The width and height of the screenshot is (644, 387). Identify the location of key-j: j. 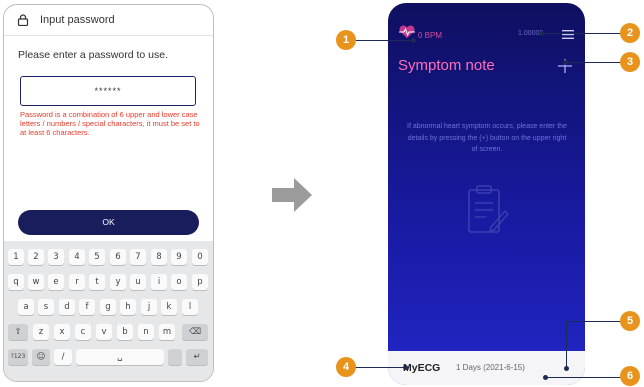
(149, 307).